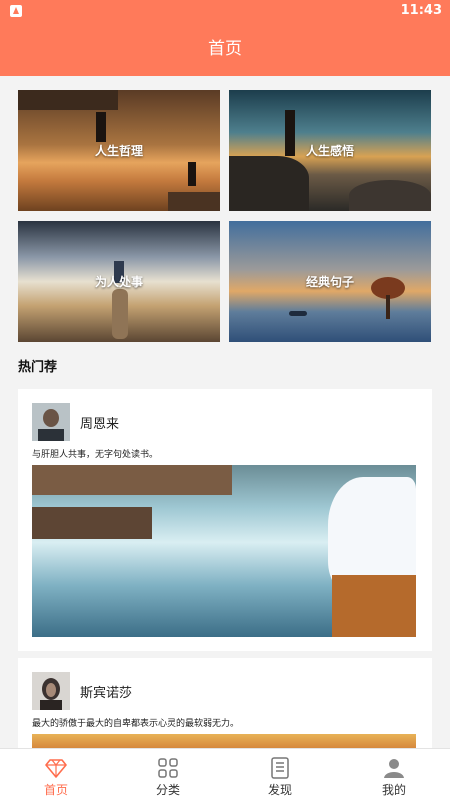 Image resolution: width=450 pixels, height=800 pixels. I want to click on nav-item-categories: 分类, so click(168, 774).